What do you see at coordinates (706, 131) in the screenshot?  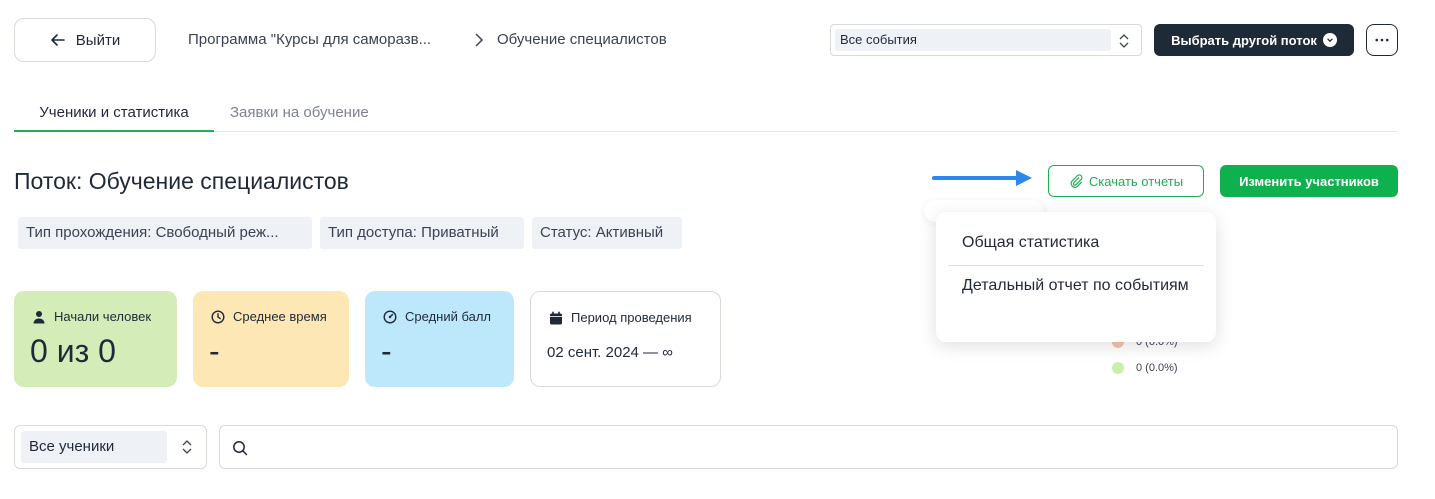 I see `tabs-divider` at bounding box center [706, 131].